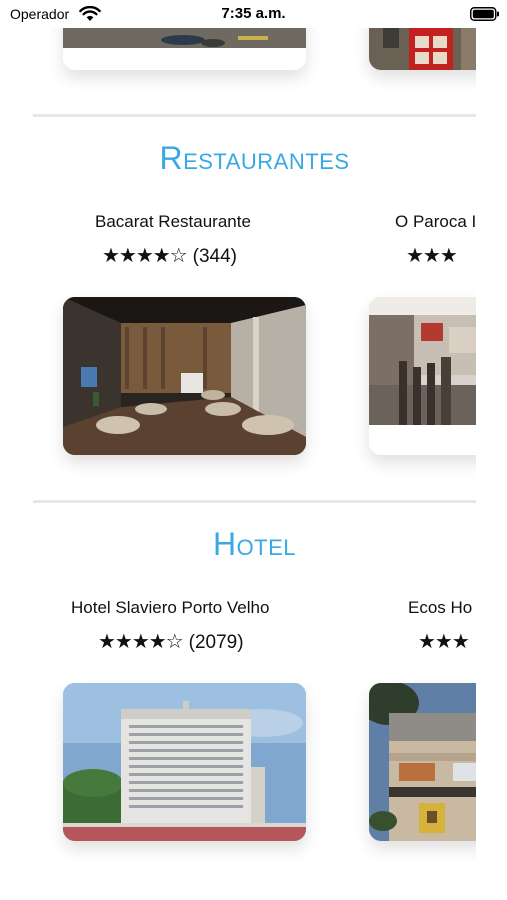  What do you see at coordinates (216, 642) in the screenshot?
I see `review-count: (2079)` at bounding box center [216, 642].